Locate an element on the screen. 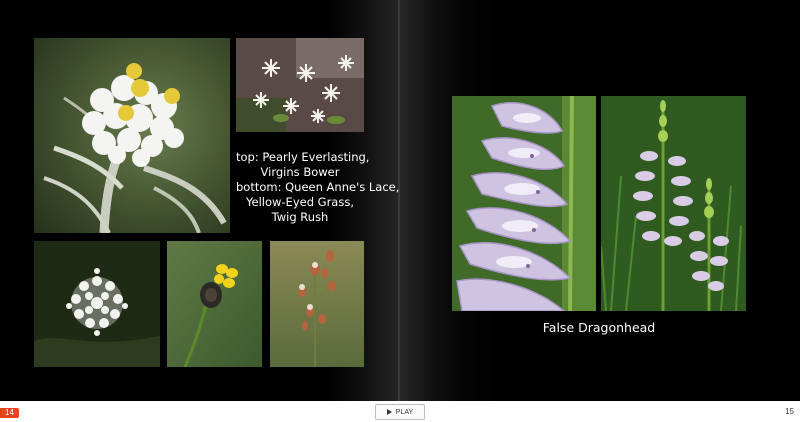 Image resolution: width=800 pixels, height=422 pixels. photo-false-dragonhead-closeup is located at coordinates (524, 203).